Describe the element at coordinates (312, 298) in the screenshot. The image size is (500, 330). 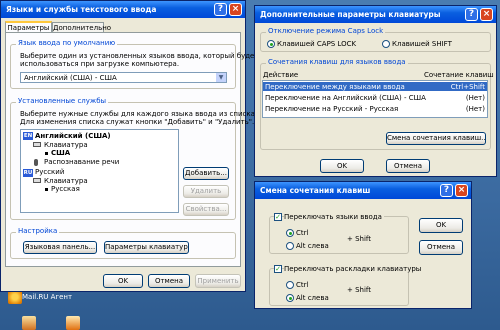
I see `alt-left-label-2: Alt слева` at that location.